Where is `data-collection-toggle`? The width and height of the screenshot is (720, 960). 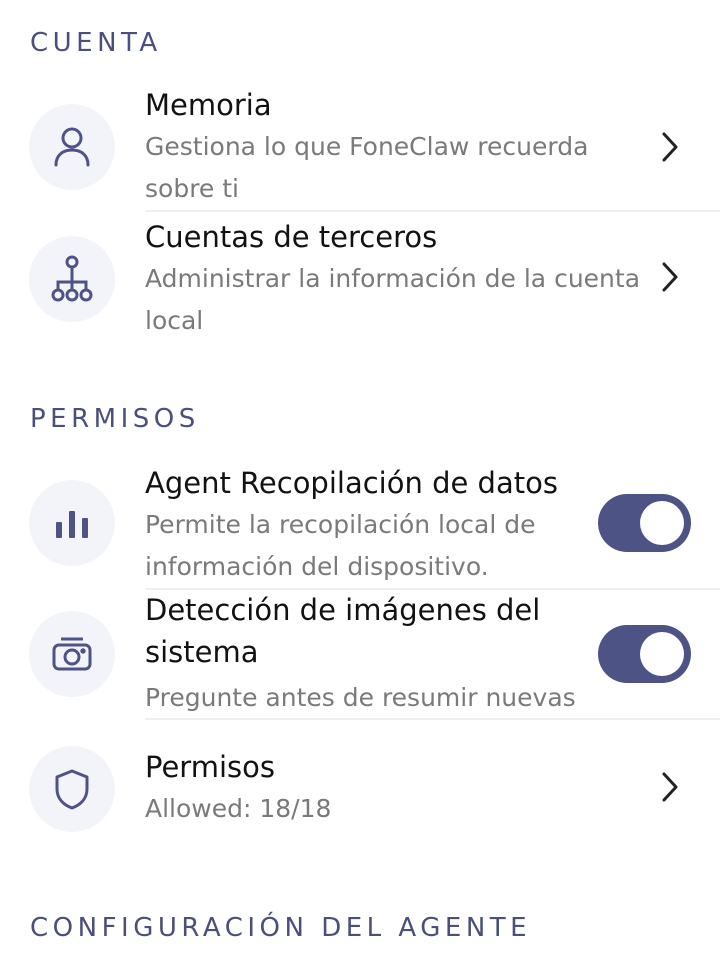 data-collection-toggle is located at coordinates (644, 523).